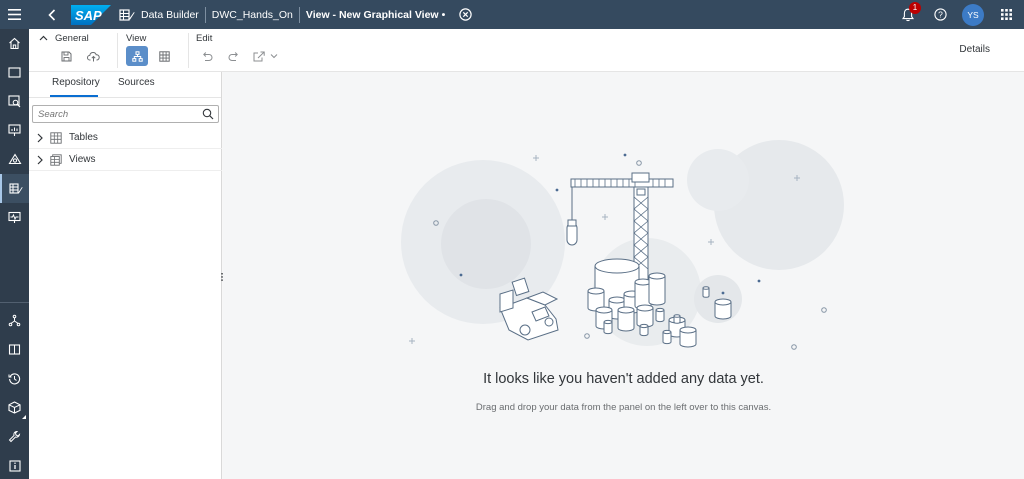 The height and width of the screenshot is (479, 1024). What do you see at coordinates (125, 138) in the screenshot?
I see `tree-node-tables: Tables` at bounding box center [125, 138].